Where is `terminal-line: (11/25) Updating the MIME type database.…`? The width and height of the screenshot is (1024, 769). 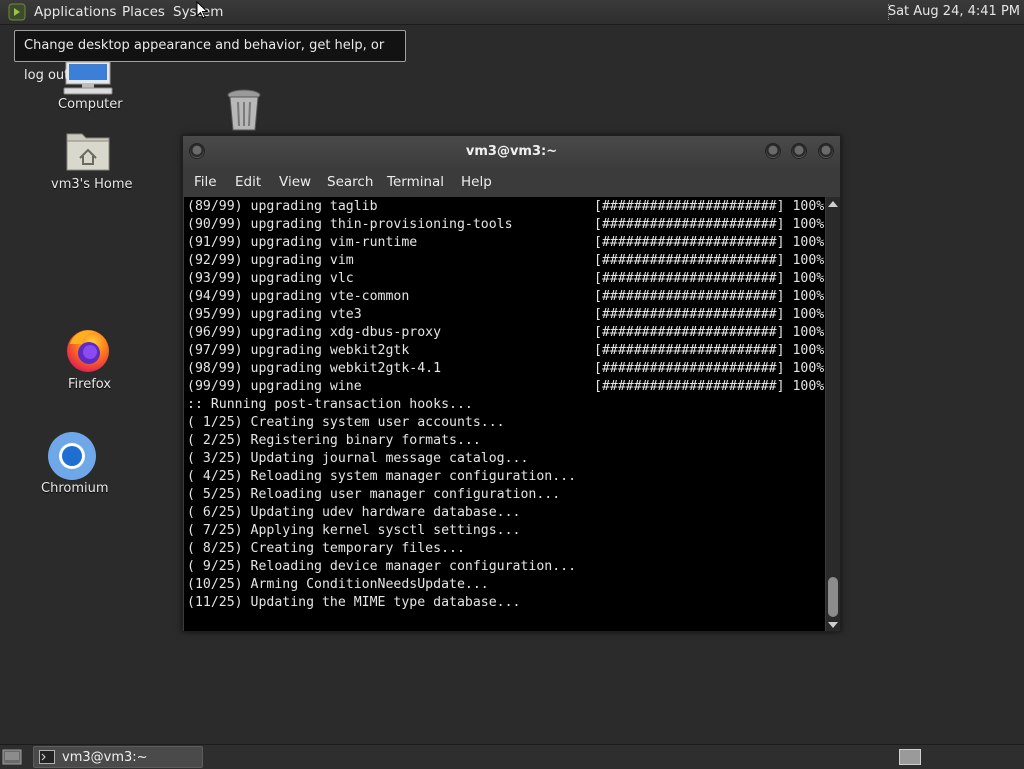 terminal-line: (11/25) Updating the MIME type database.… is located at coordinates (354, 602).